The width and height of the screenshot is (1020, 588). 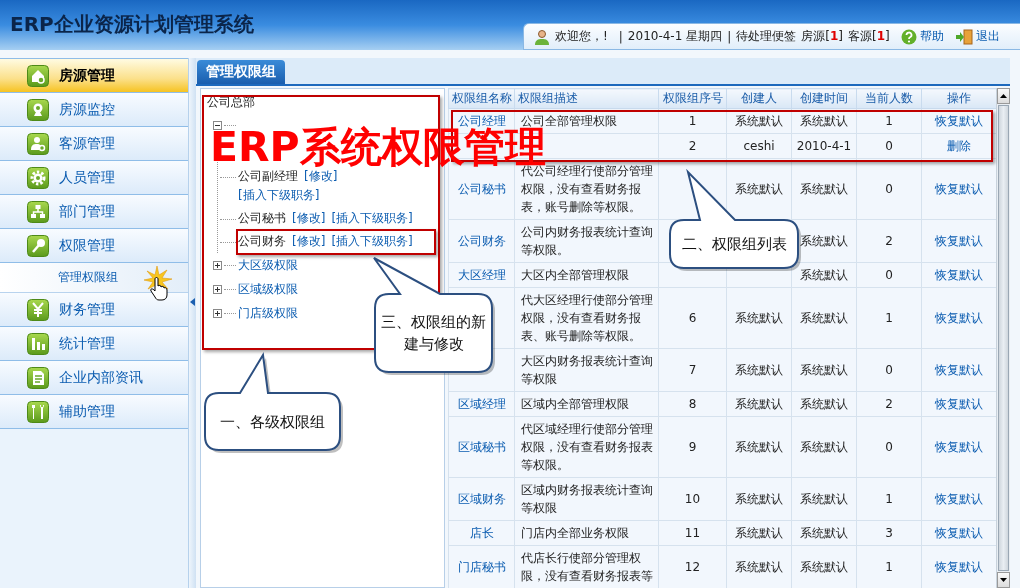 What do you see at coordinates (692, 499) in the screenshot?
I see `table-cell: 10` at bounding box center [692, 499].